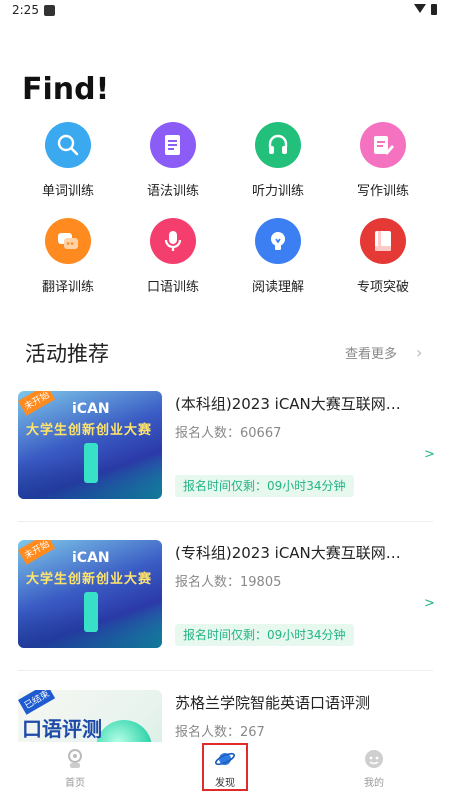 Image resolution: width=449 pixels, height=800 pixels. What do you see at coordinates (75, 759) in the screenshot?
I see `home-icon` at bounding box center [75, 759].